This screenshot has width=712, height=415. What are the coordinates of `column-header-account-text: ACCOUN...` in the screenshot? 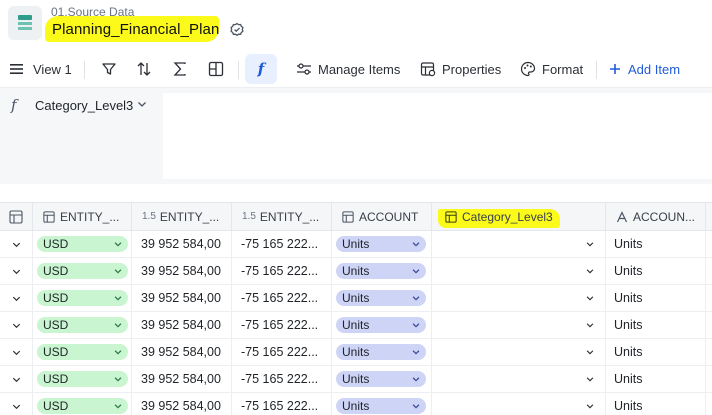 It's located at (656, 216).